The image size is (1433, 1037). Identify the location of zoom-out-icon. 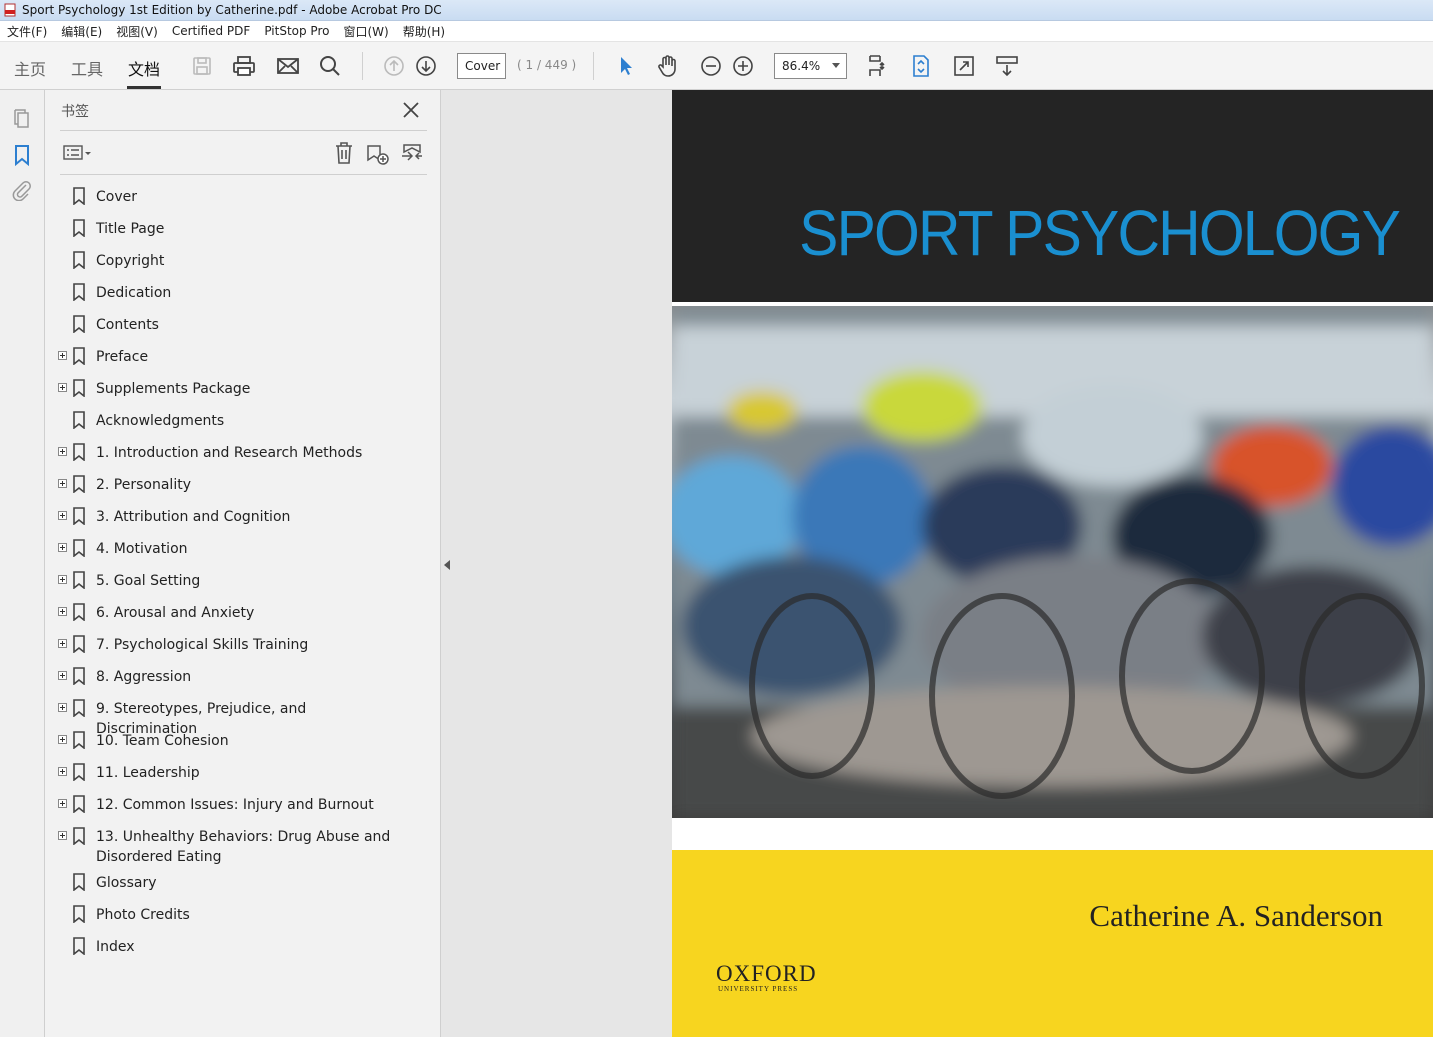
(711, 66).